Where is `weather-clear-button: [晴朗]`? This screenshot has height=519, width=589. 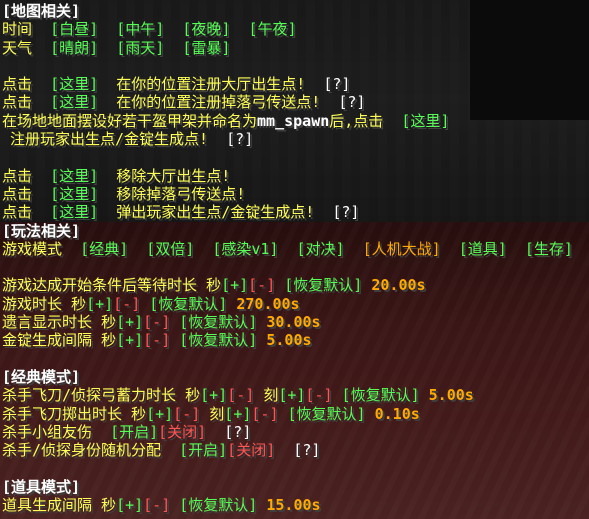
weather-clear-button: [晴朗] is located at coordinates (74, 48).